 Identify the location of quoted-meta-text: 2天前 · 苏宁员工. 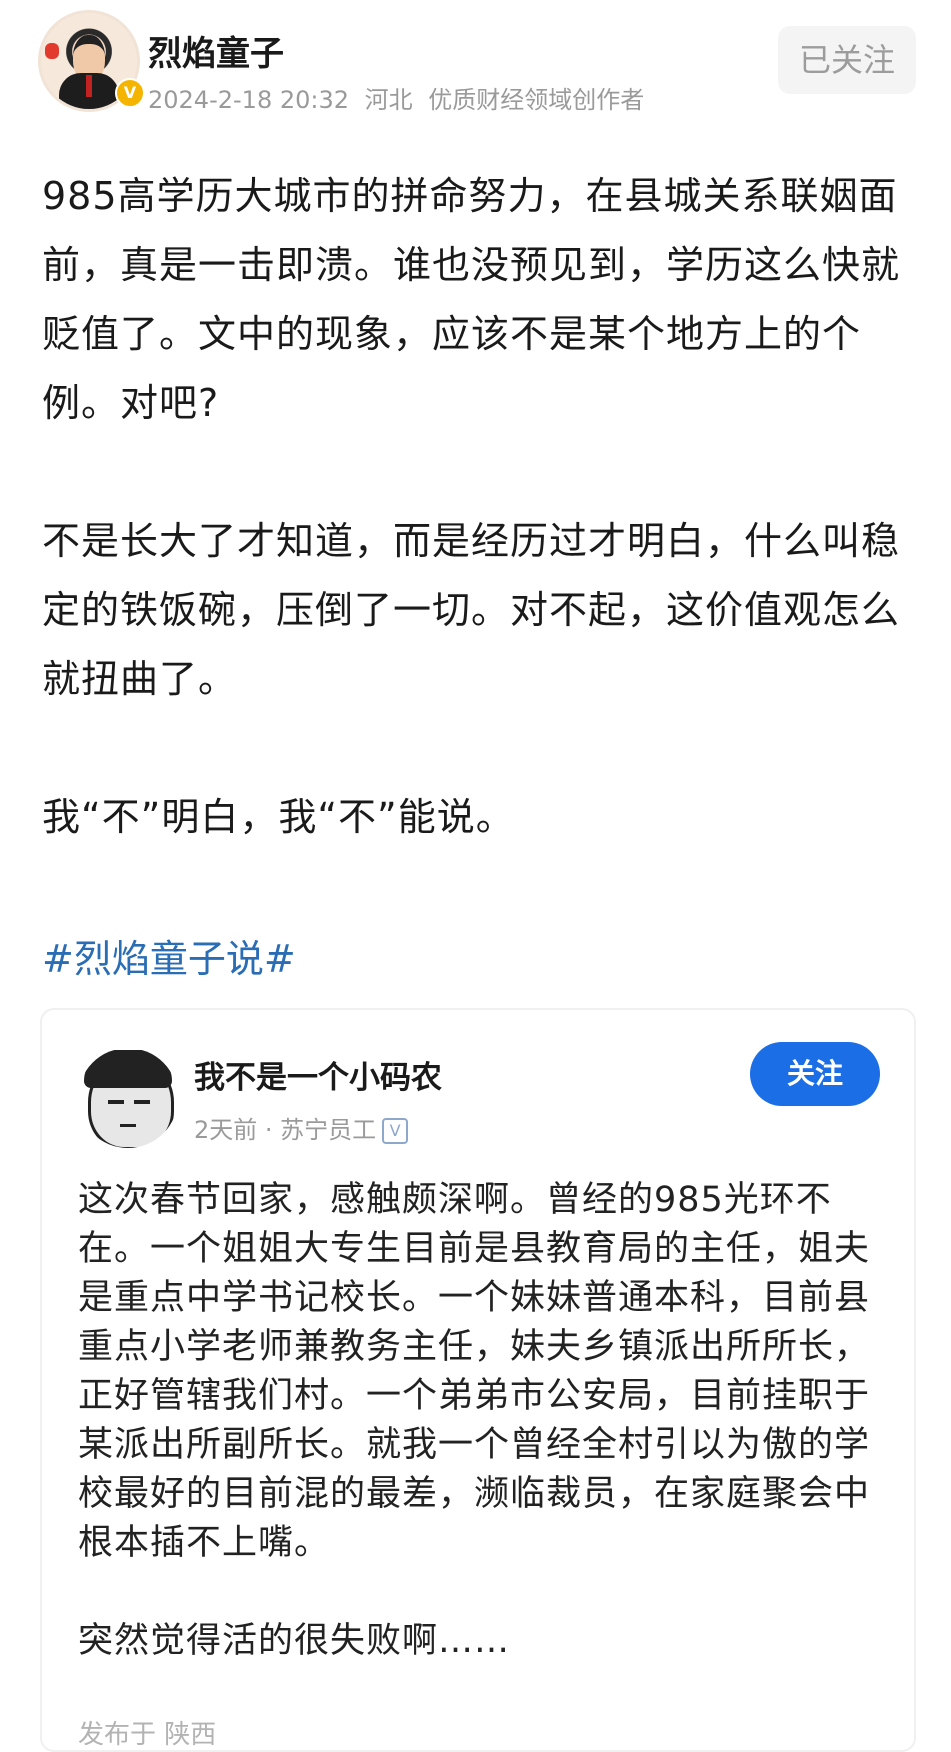
(285, 1130).